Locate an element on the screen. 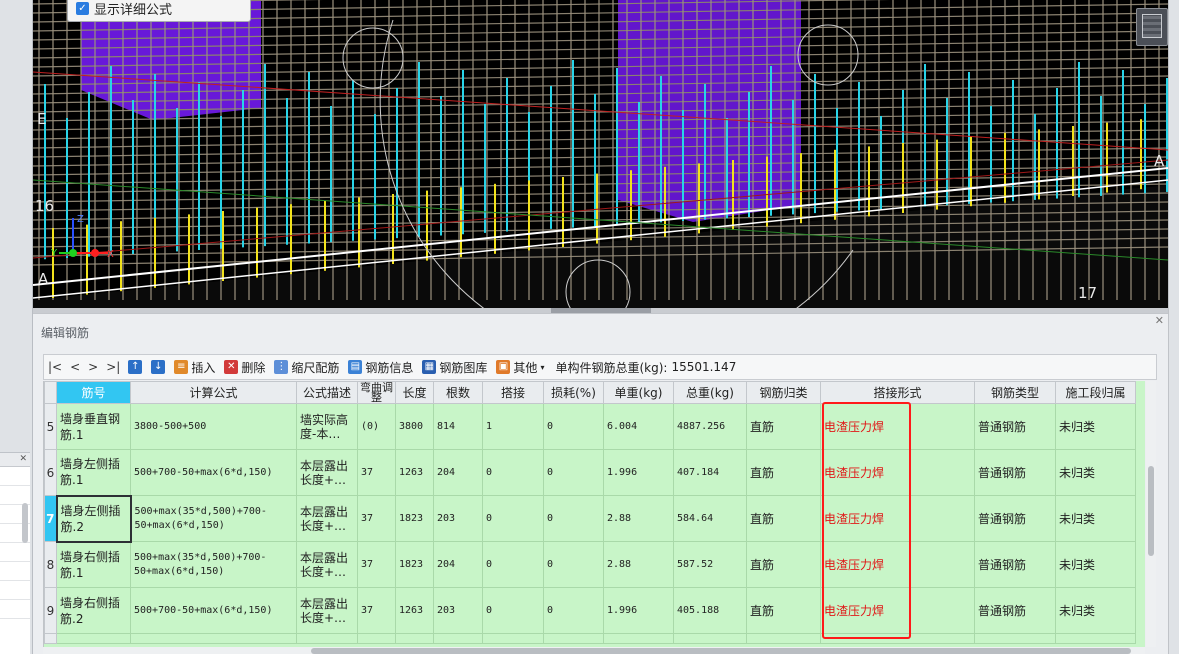 Image resolution: width=1179 pixels, height=654 pixels. table-row-partial is located at coordinates (590, 638).